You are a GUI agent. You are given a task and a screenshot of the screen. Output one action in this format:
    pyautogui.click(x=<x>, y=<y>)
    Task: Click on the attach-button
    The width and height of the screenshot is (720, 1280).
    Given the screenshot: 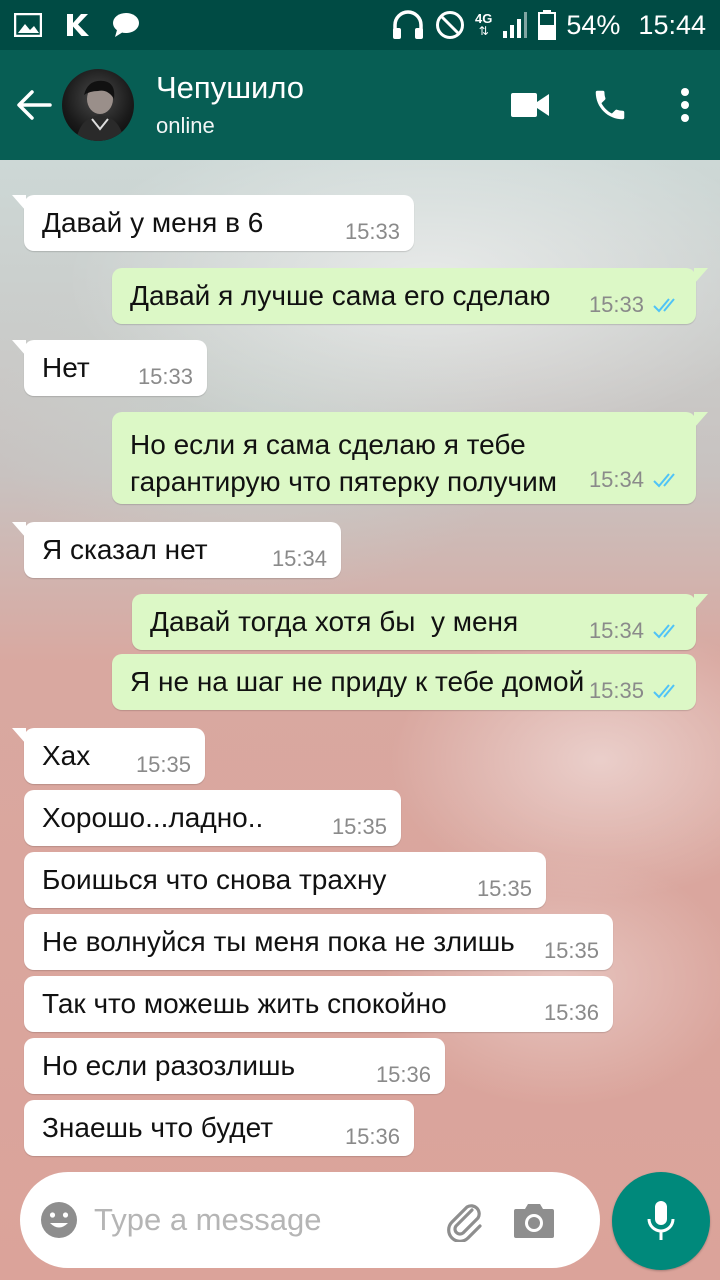 What is the action you would take?
    pyautogui.click(x=464, y=1220)
    